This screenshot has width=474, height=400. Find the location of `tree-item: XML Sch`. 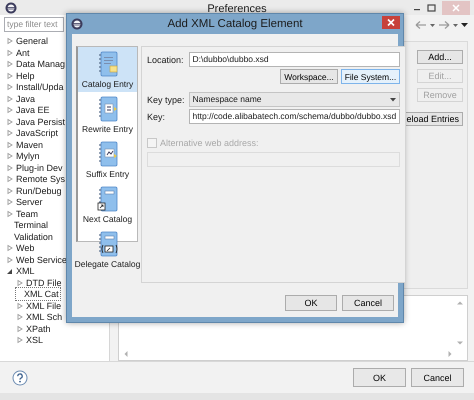

tree-item: XML Sch is located at coordinates (40, 317).